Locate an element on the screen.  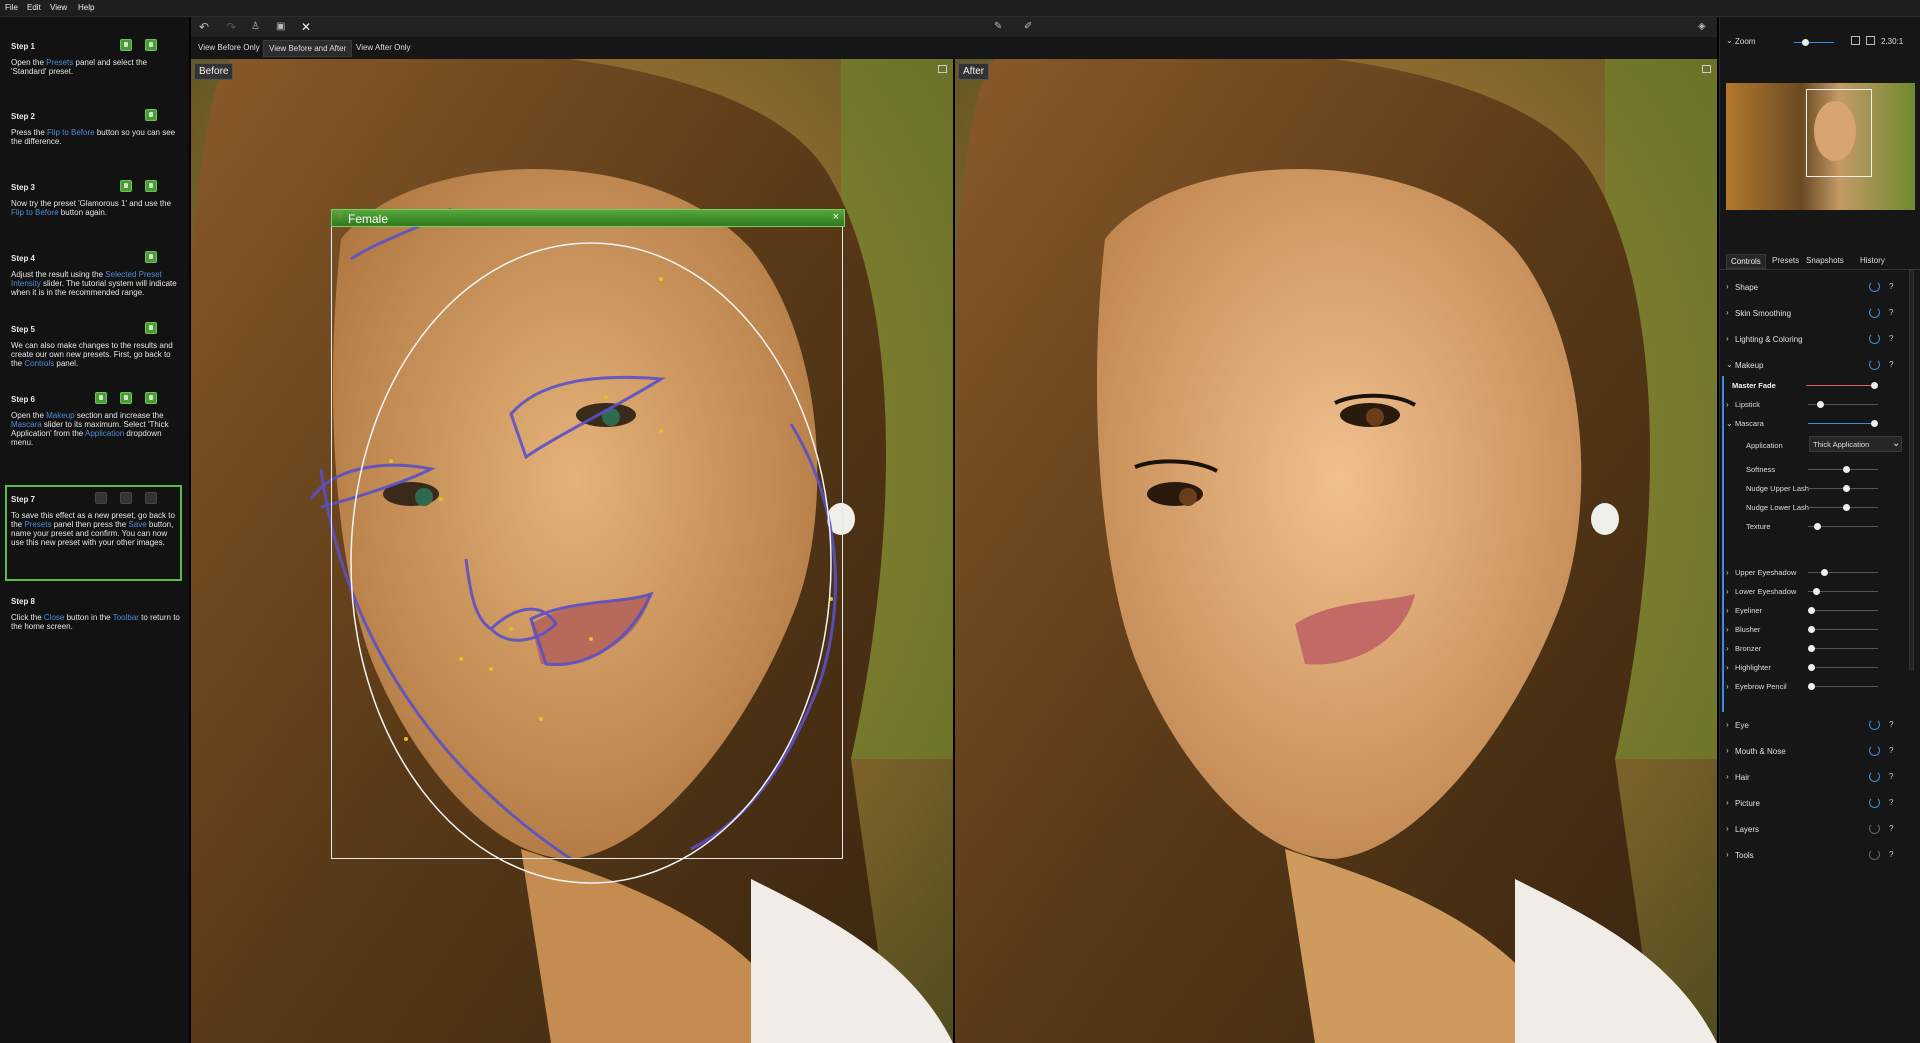
tab-presets: Presets is located at coordinates (1785, 260).